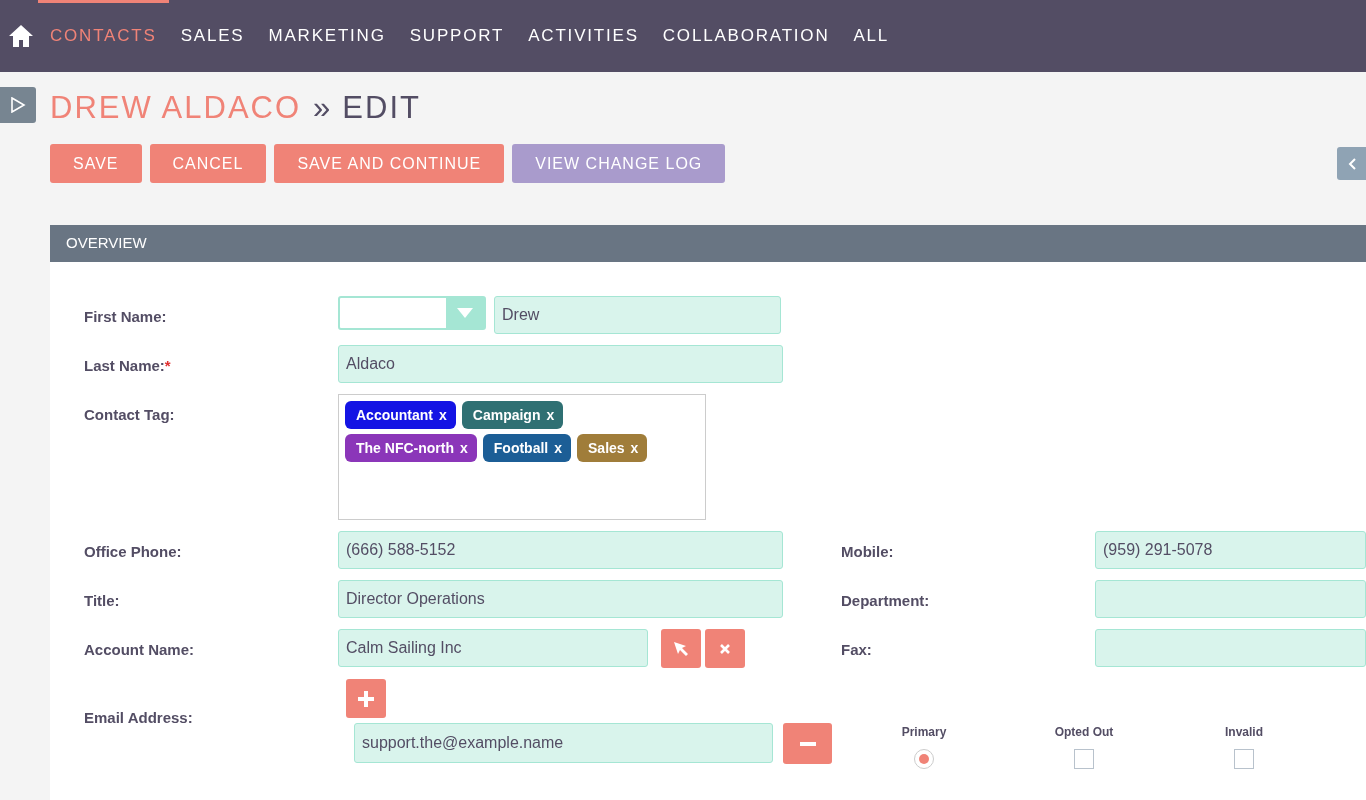  I want to click on remove-email-button, so click(807, 743).